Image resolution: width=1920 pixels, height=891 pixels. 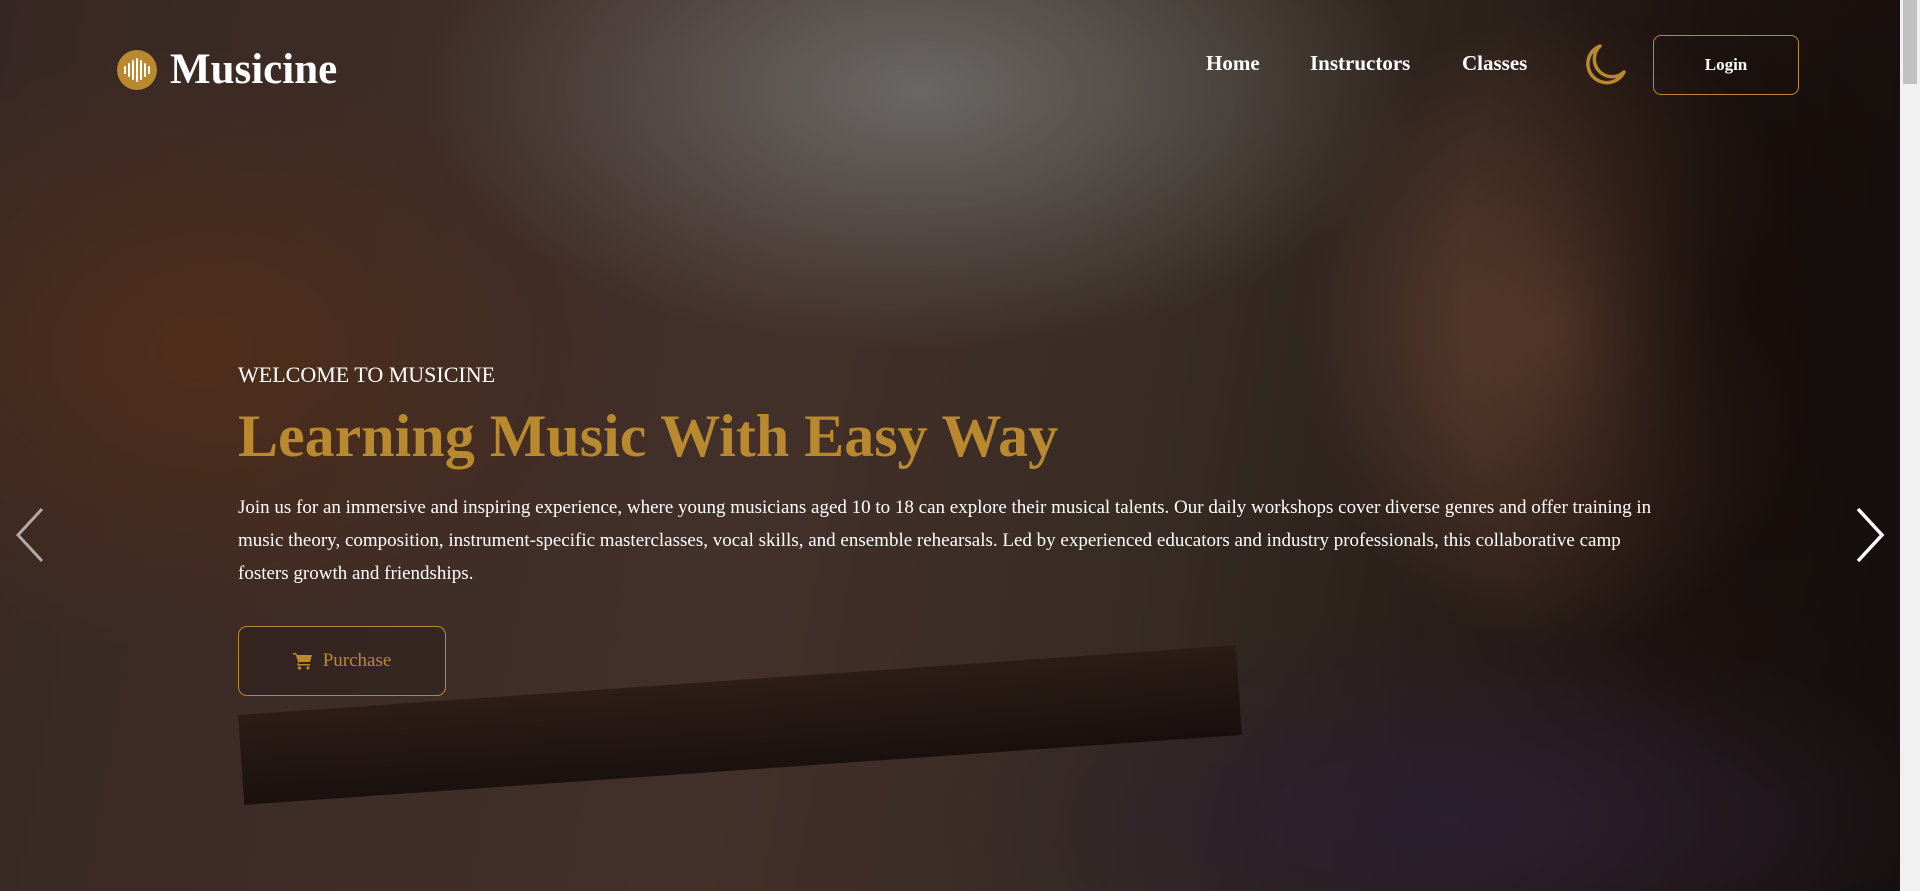 What do you see at coordinates (1605, 65) in the screenshot?
I see `moon-icon` at bounding box center [1605, 65].